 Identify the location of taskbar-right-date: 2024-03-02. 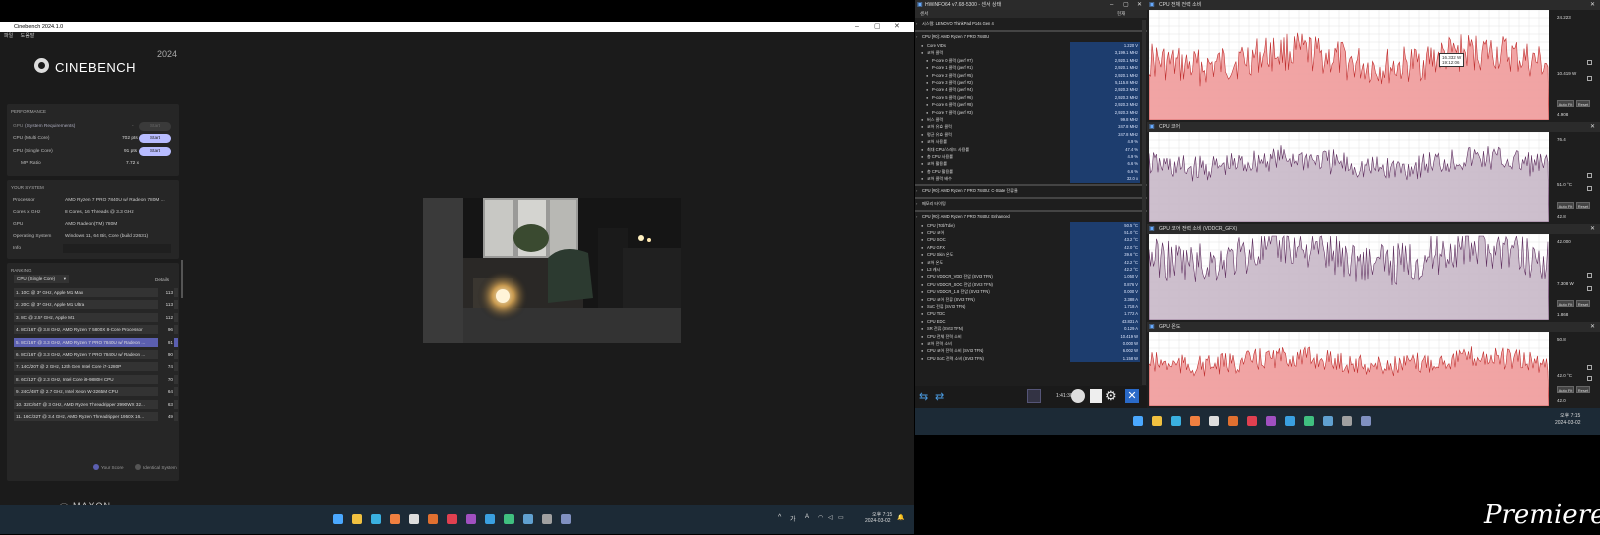
(1568, 423).